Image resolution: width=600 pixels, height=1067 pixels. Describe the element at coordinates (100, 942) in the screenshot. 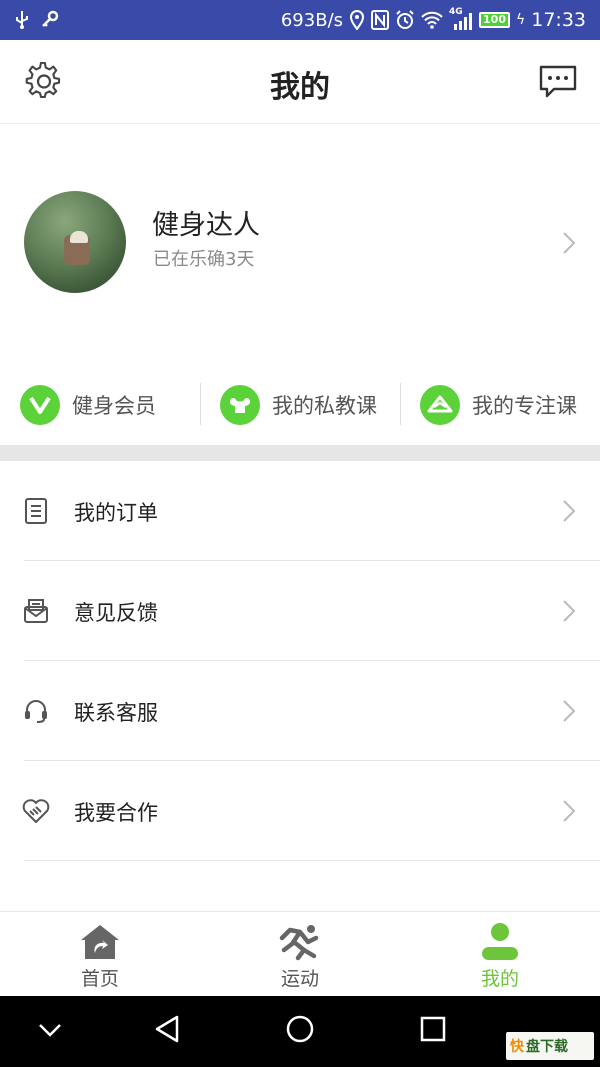

I see `home-icon` at that location.